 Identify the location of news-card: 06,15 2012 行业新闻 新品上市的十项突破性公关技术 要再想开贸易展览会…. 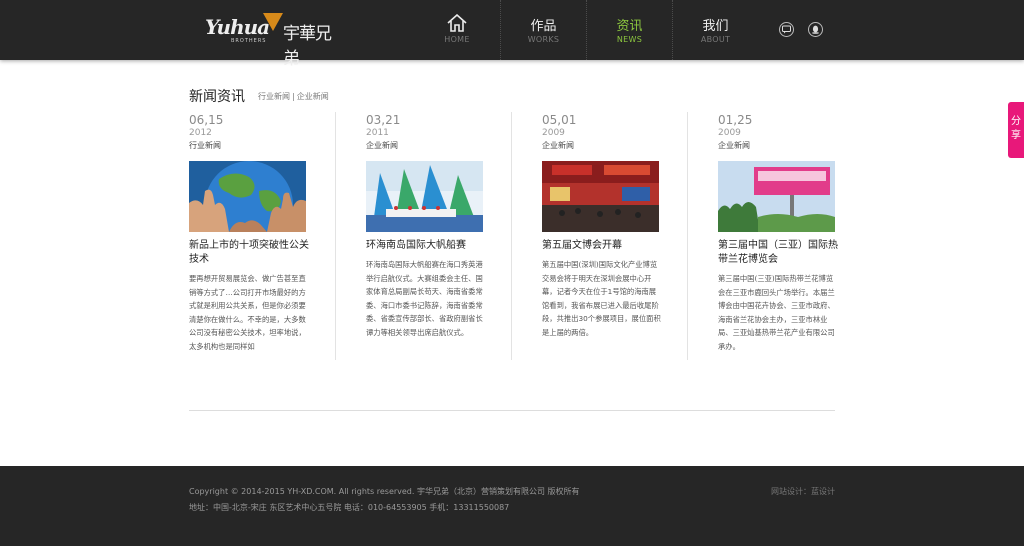
(264, 236).